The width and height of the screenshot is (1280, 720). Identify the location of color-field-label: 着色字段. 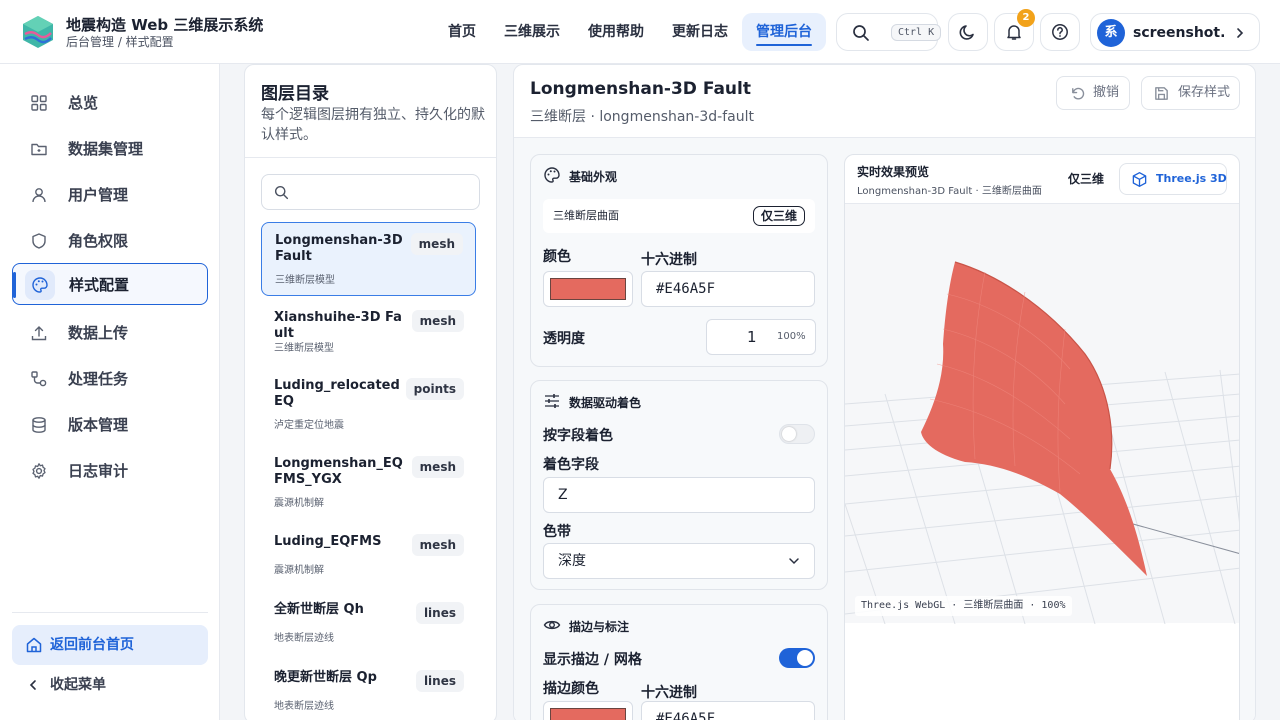
(571, 465).